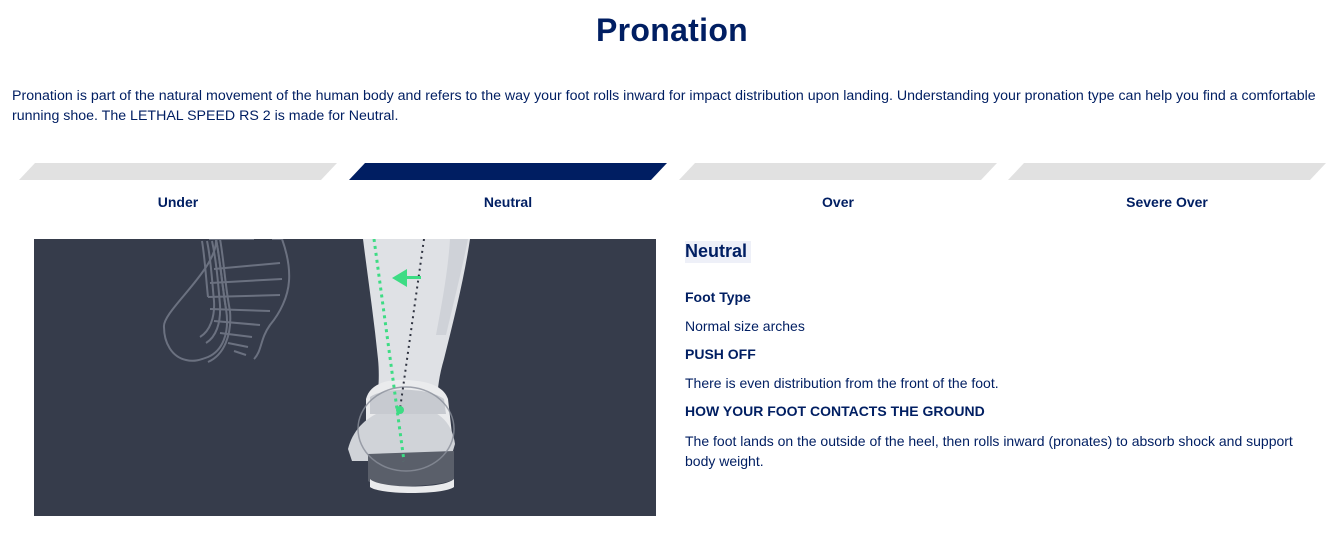 This screenshot has width=1344, height=535. What do you see at coordinates (844, 188) in the screenshot?
I see `tab-over: Over` at bounding box center [844, 188].